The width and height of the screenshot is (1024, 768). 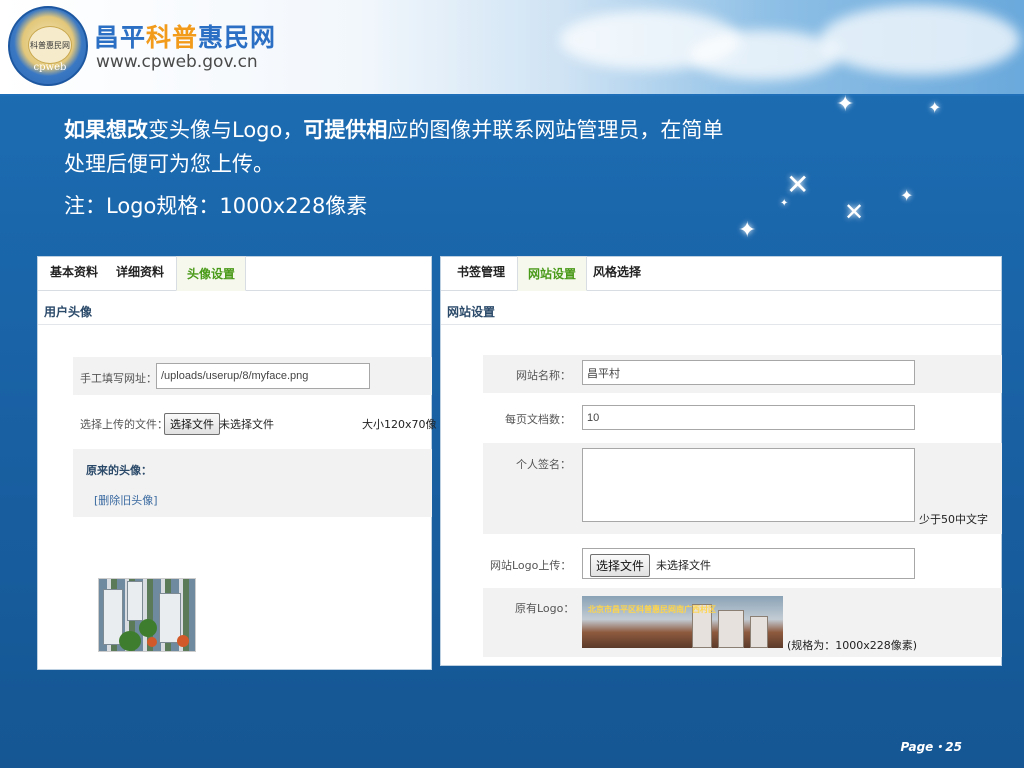 What do you see at coordinates (177, 62) in the screenshot?
I see `site-url: www.cpweb.gov.cn` at bounding box center [177, 62].